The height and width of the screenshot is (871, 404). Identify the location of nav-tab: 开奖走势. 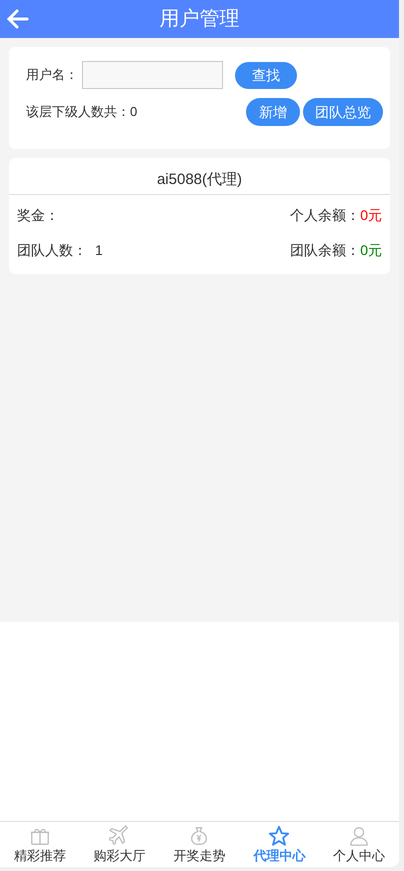
(200, 844).